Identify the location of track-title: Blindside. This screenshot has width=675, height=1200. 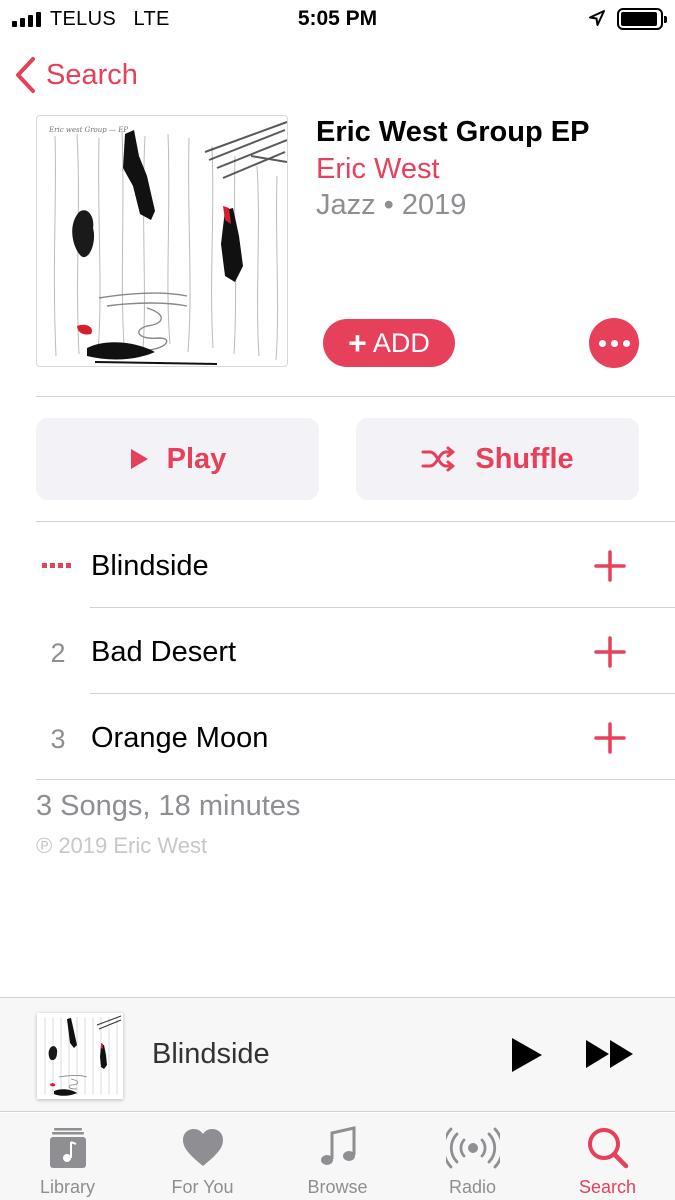
(150, 566).